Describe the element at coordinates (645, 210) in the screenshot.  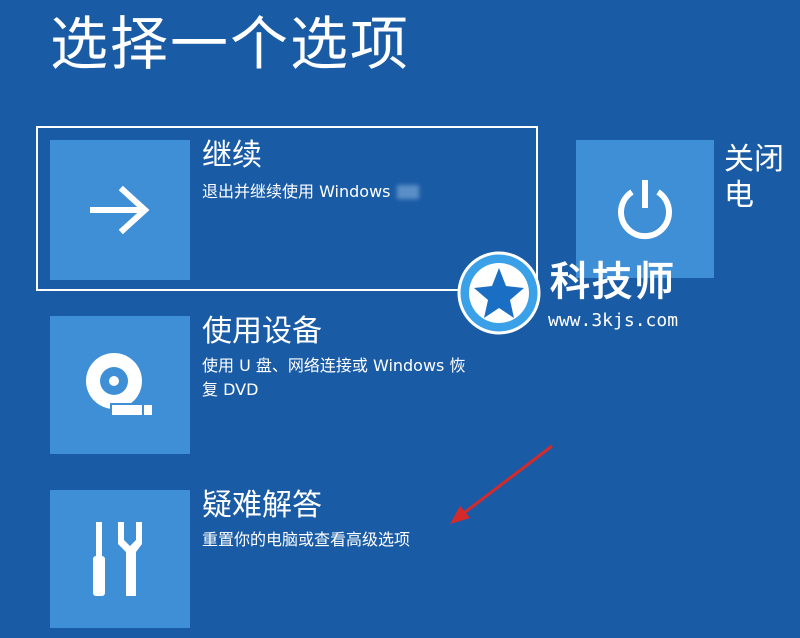
I see `power-icon` at that location.